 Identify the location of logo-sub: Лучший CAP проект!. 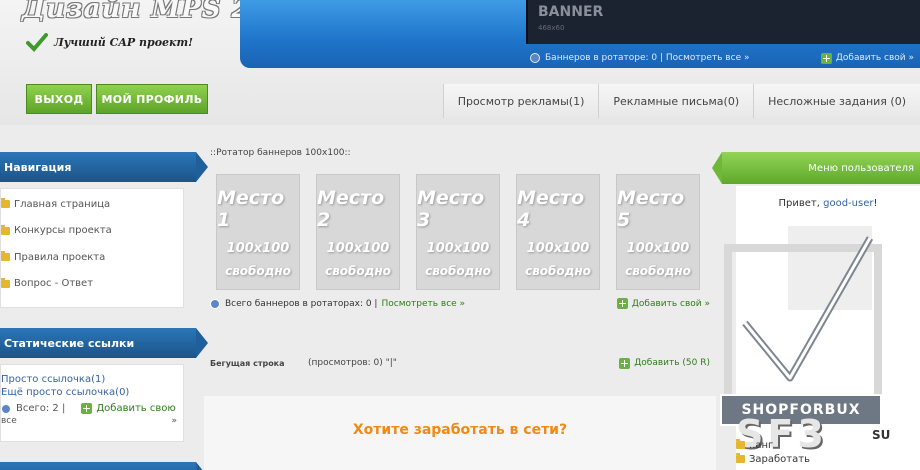
(109, 42).